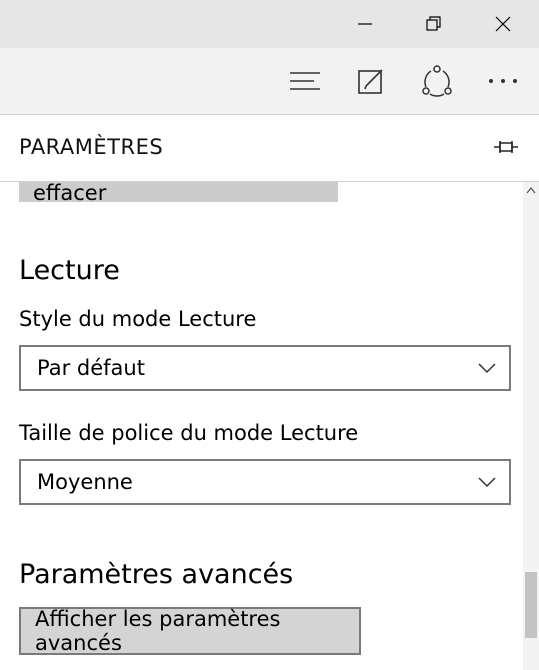  What do you see at coordinates (265, 482) in the screenshot?
I see `reading-font-dropdown: Moyenne` at bounding box center [265, 482].